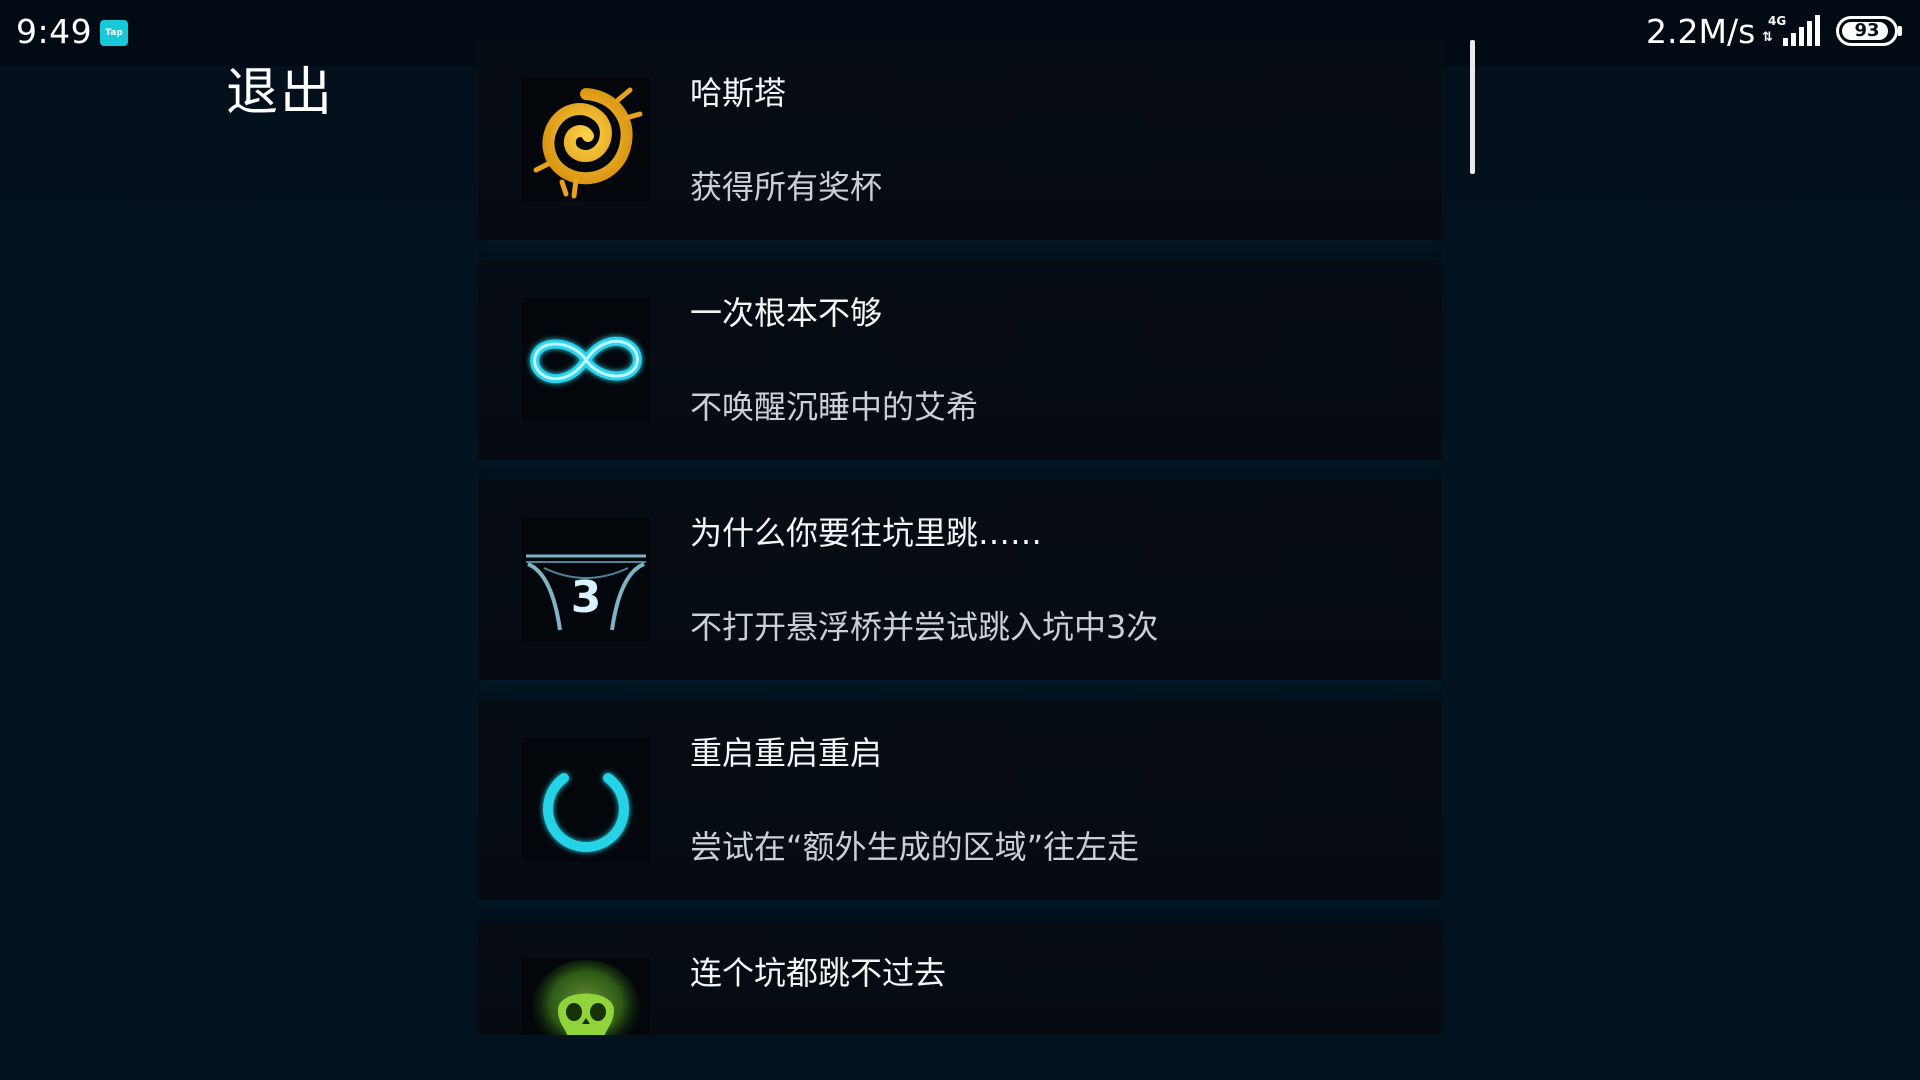  What do you see at coordinates (586, 996) in the screenshot?
I see `green-skull-icon` at bounding box center [586, 996].